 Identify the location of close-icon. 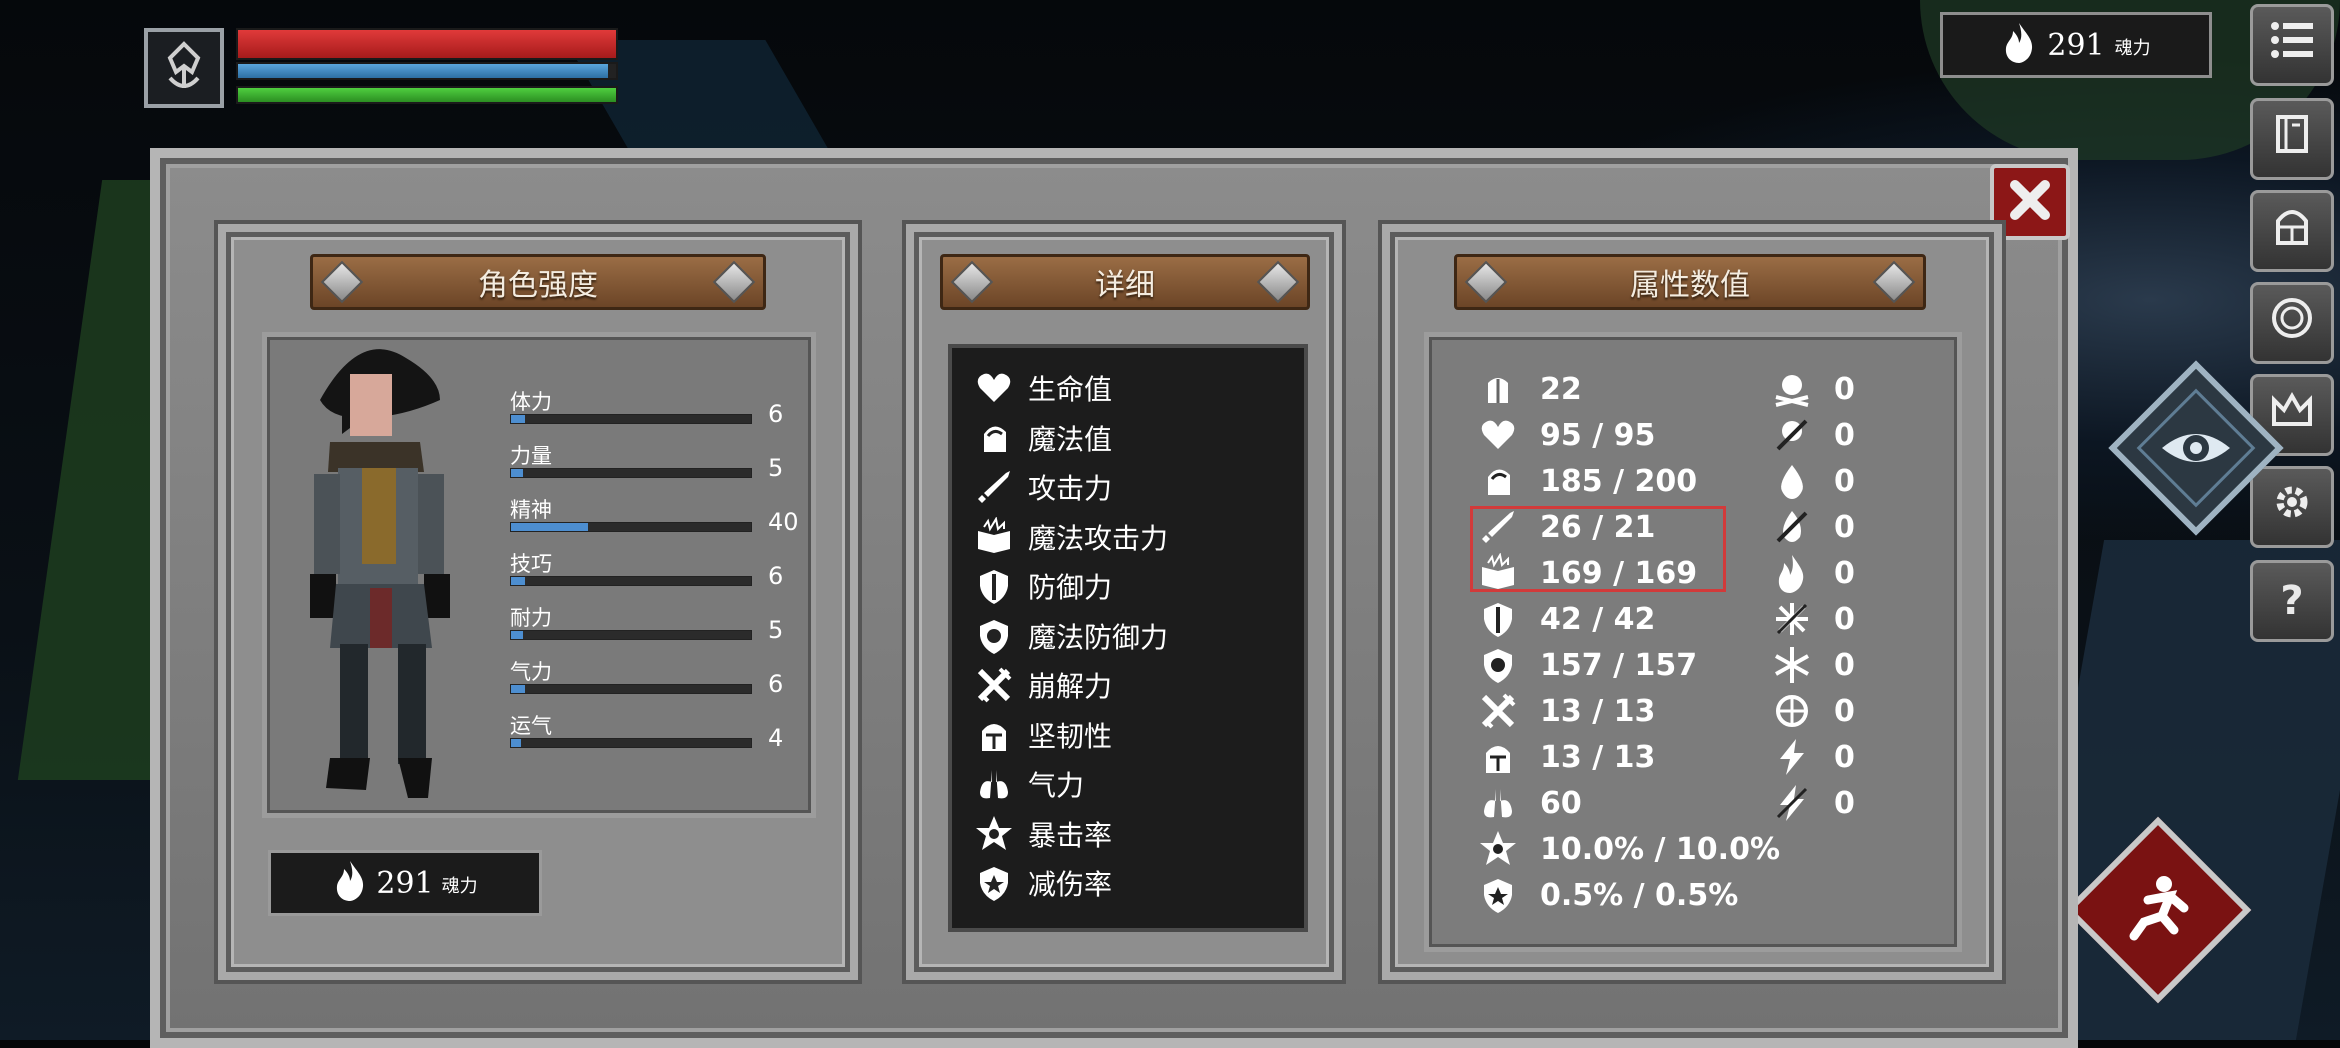
(2030, 202).